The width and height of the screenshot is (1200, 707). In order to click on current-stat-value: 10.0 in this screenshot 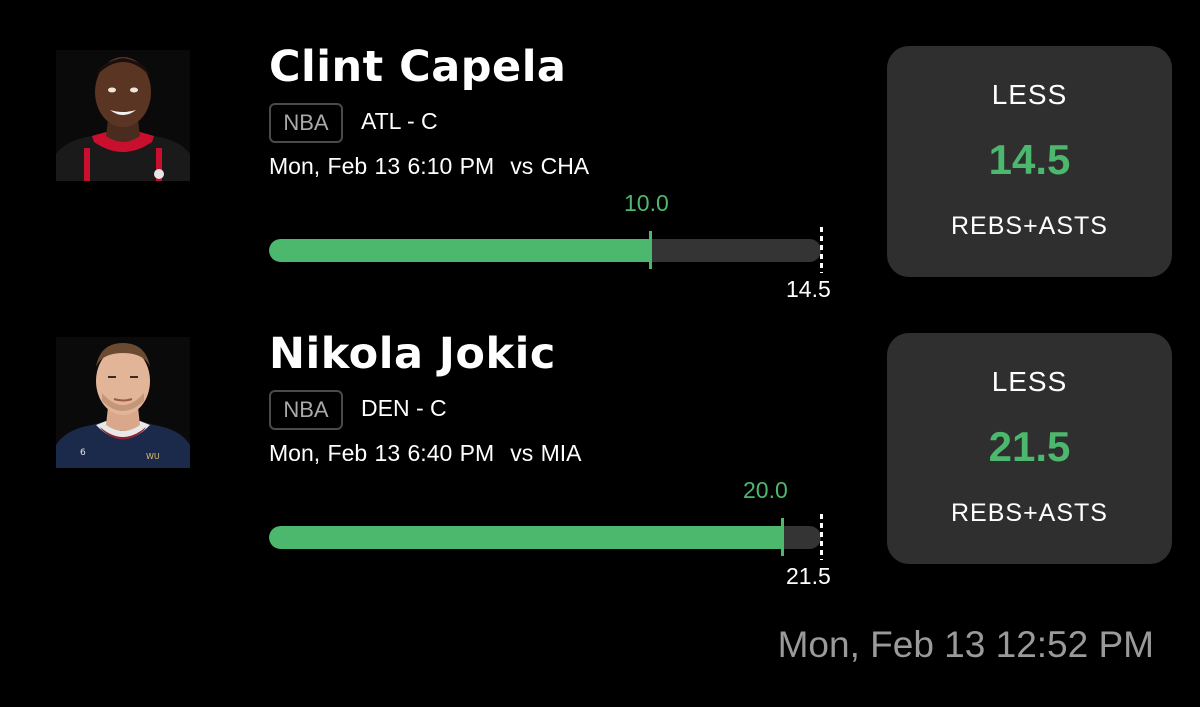, I will do `click(646, 203)`.